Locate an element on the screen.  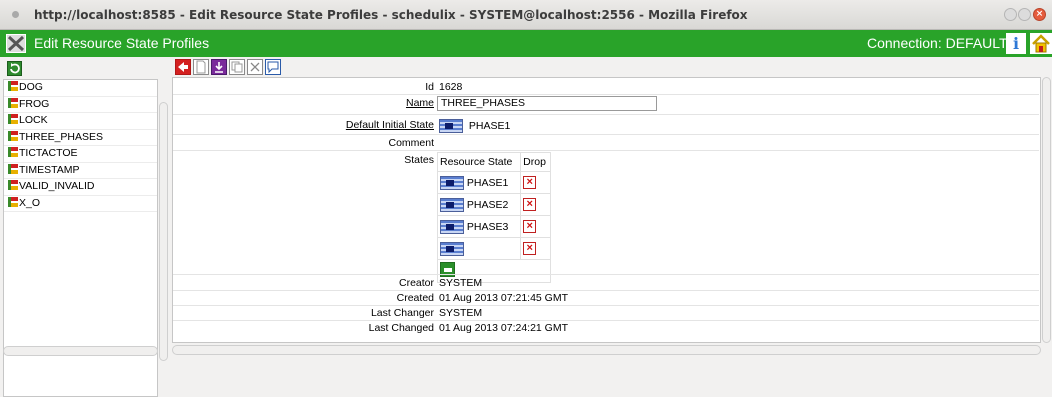
tree-item-label: X_O is located at coordinates (30, 202).